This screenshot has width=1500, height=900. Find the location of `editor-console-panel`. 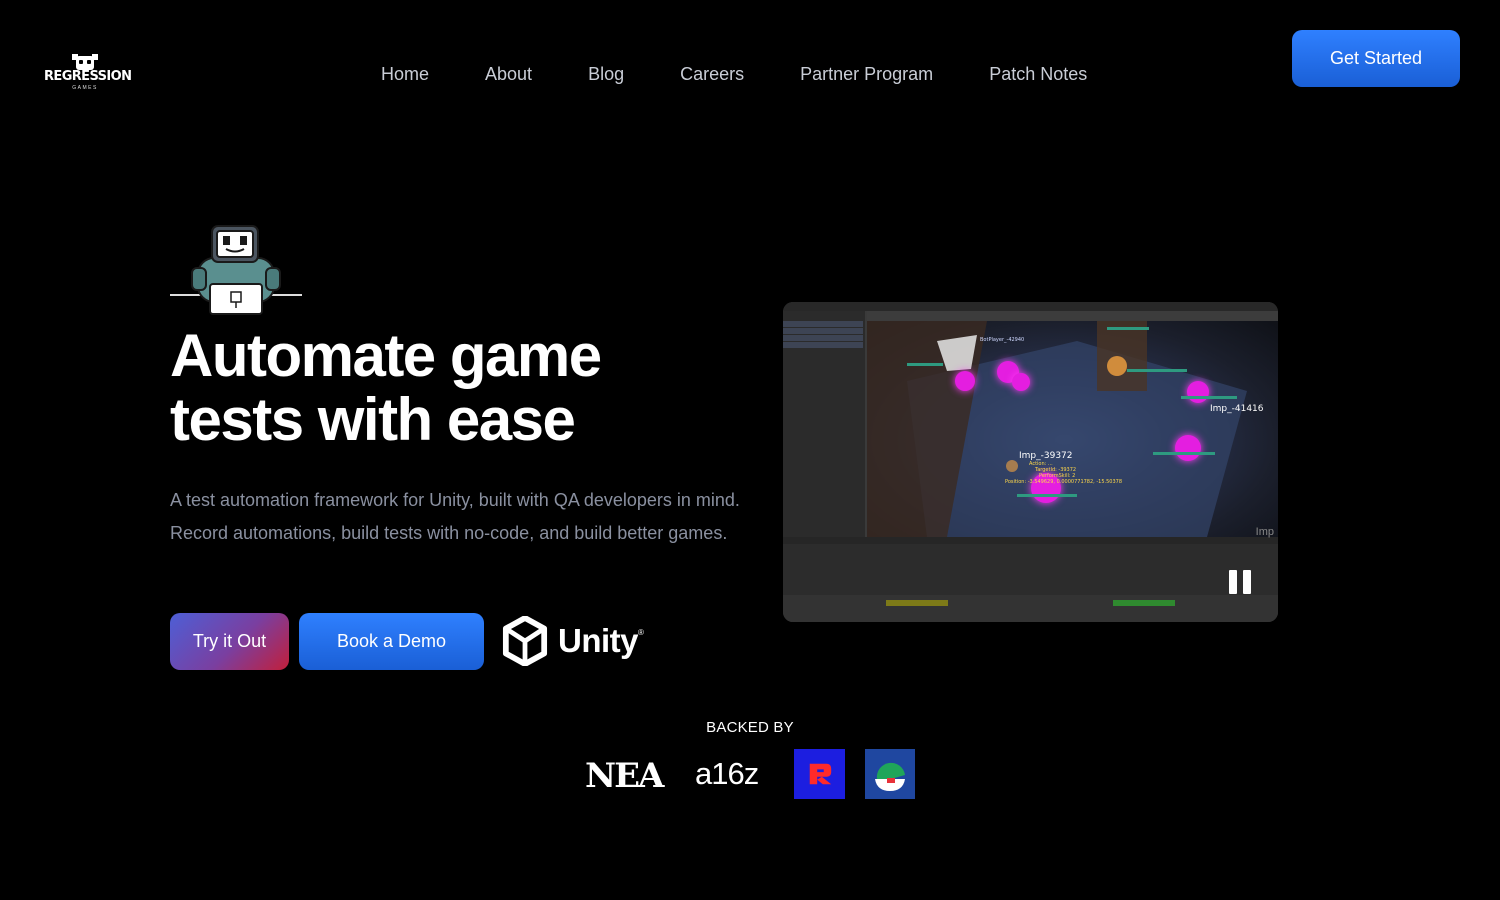

editor-console-panel is located at coordinates (1030, 579).